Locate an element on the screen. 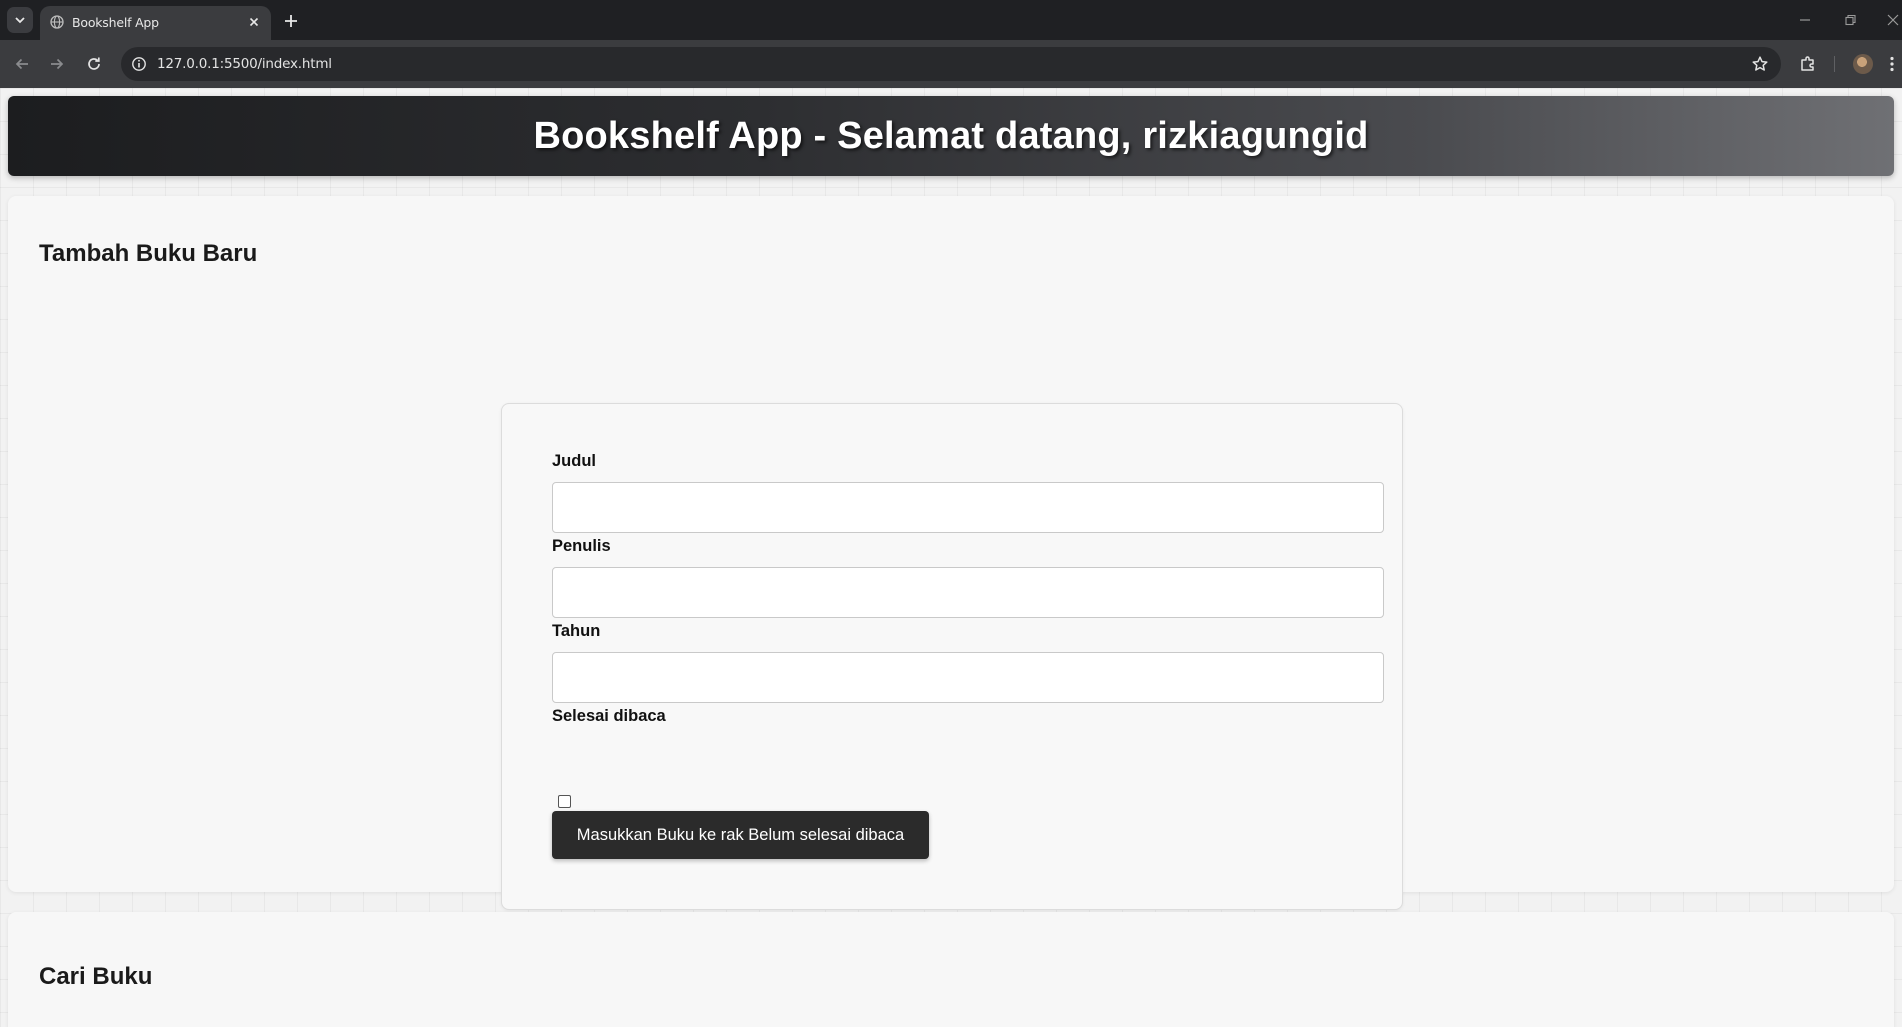 The image size is (1902, 1027). address-bar: 127.0.0.1:5500/index.html is located at coordinates (951, 64).